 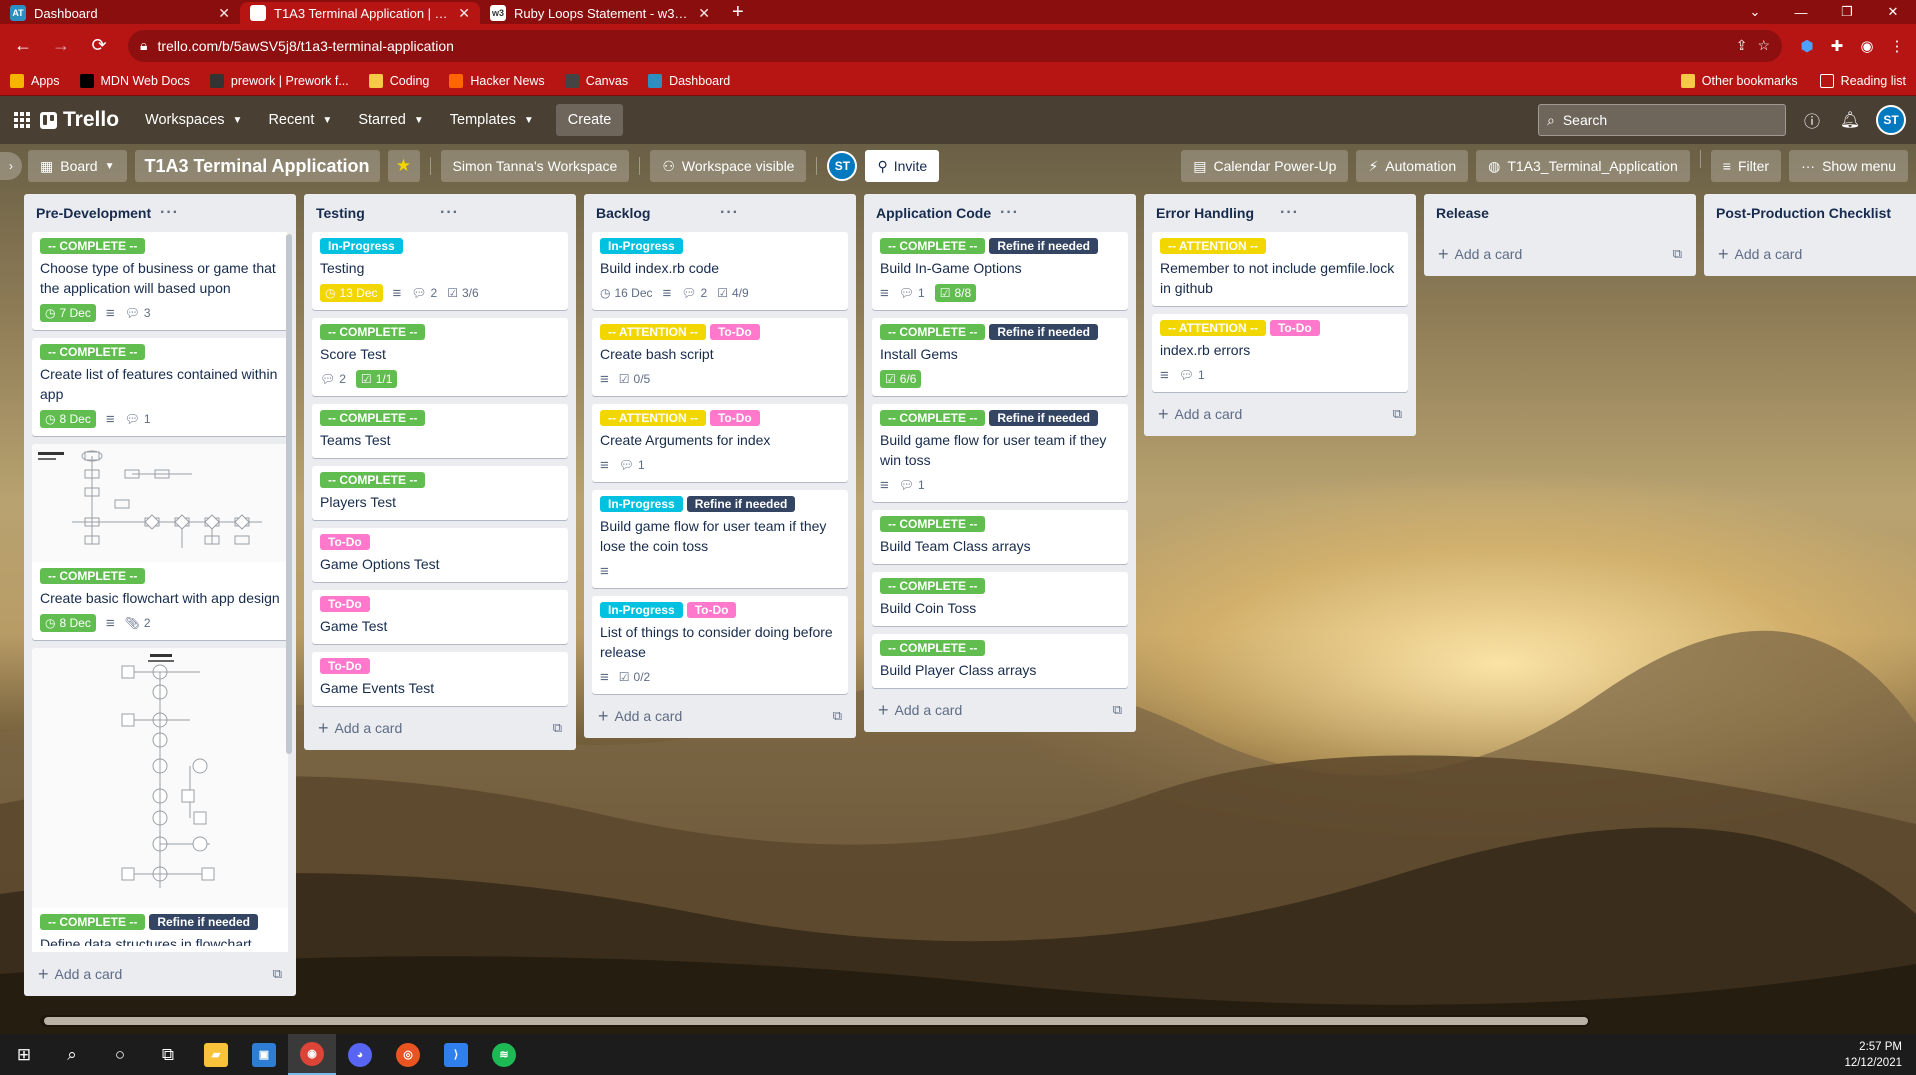 What do you see at coordinates (1812, 120) in the screenshot?
I see `info-icon: ⓘ` at bounding box center [1812, 120].